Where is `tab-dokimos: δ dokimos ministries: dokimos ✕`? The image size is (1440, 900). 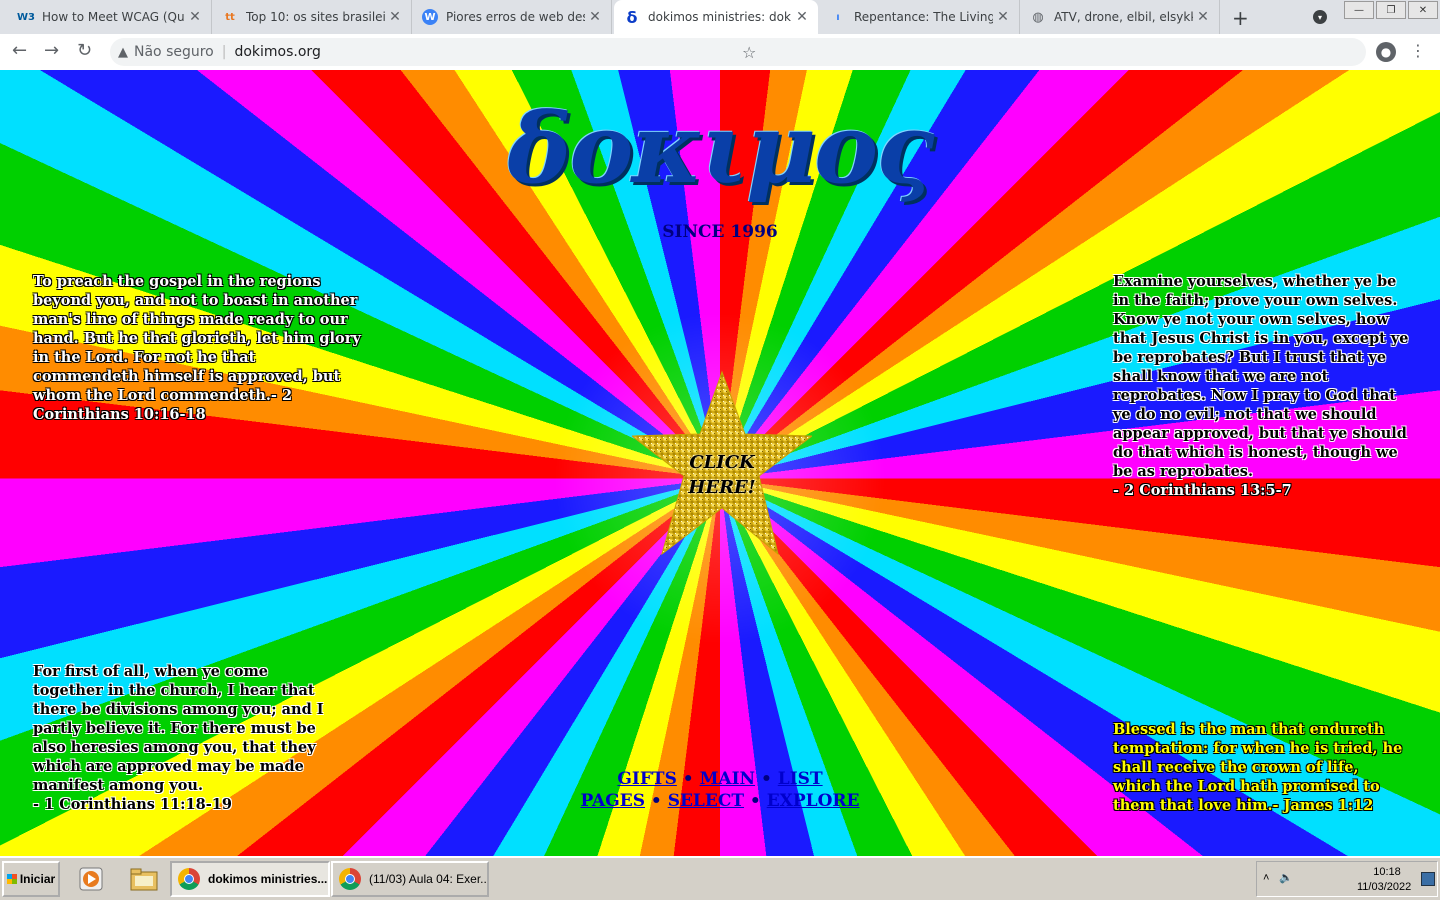
tab-dokimos: δ dokimos ministries: dokimos ✕ is located at coordinates (716, 17).